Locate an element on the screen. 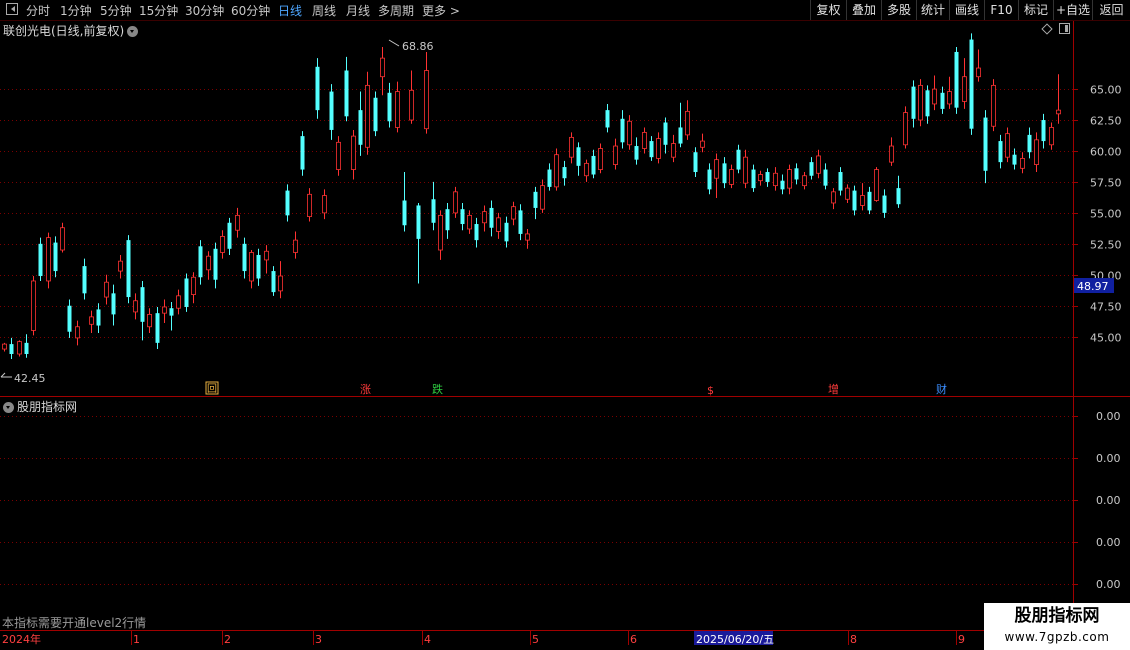 The width and height of the screenshot is (1130, 650). date-label-2: 2 is located at coordinates (227, 639).